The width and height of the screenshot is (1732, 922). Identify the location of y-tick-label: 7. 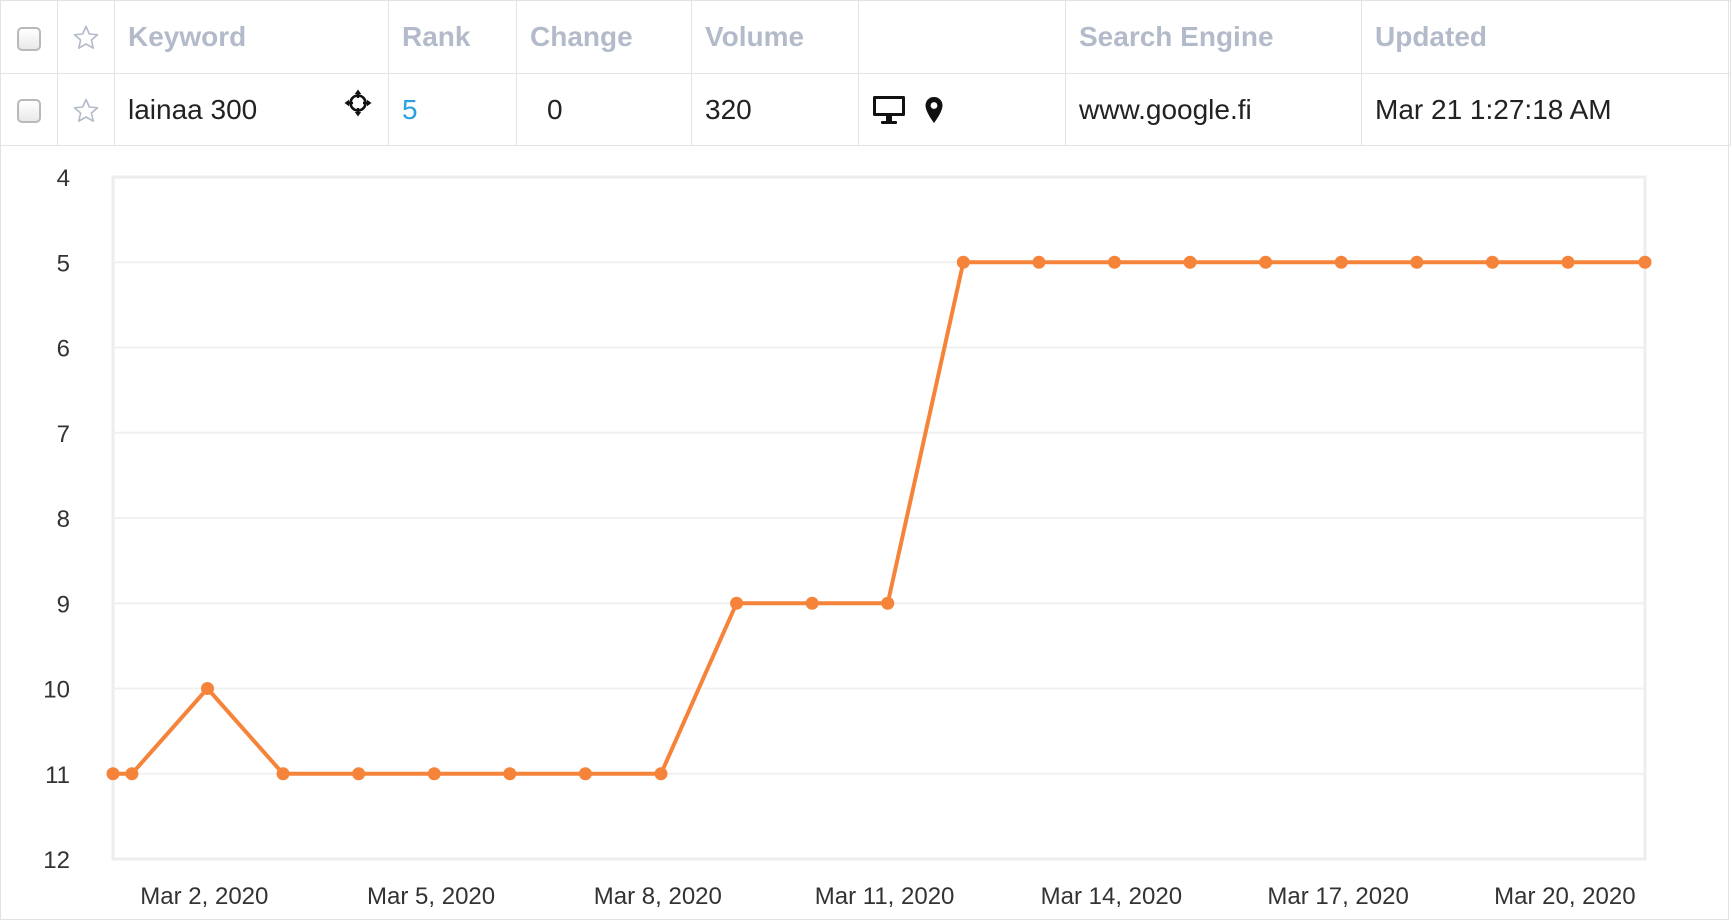
(63, 434).